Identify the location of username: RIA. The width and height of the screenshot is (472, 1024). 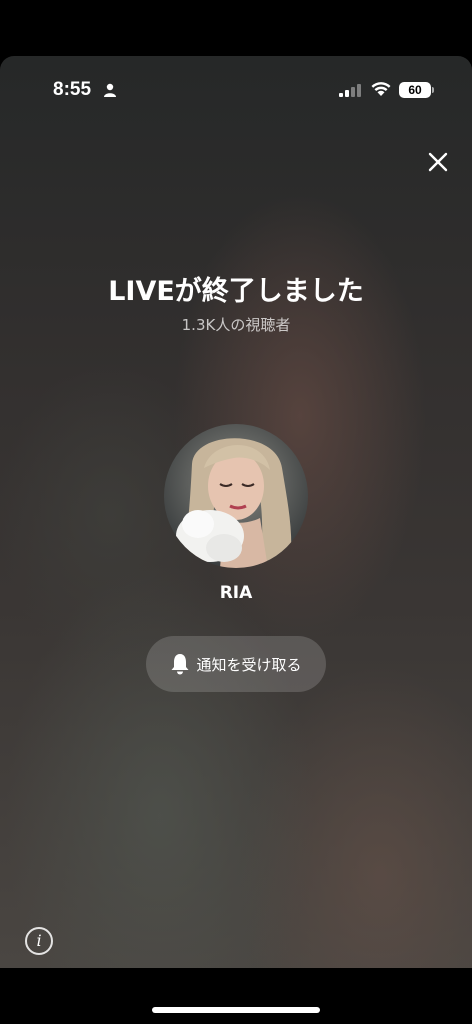
(236, 593).